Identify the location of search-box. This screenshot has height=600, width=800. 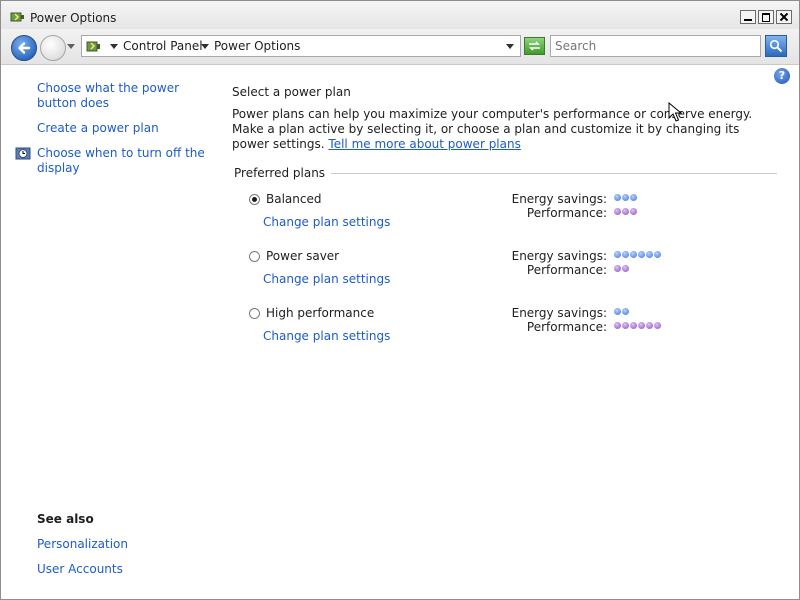
(655, 46).